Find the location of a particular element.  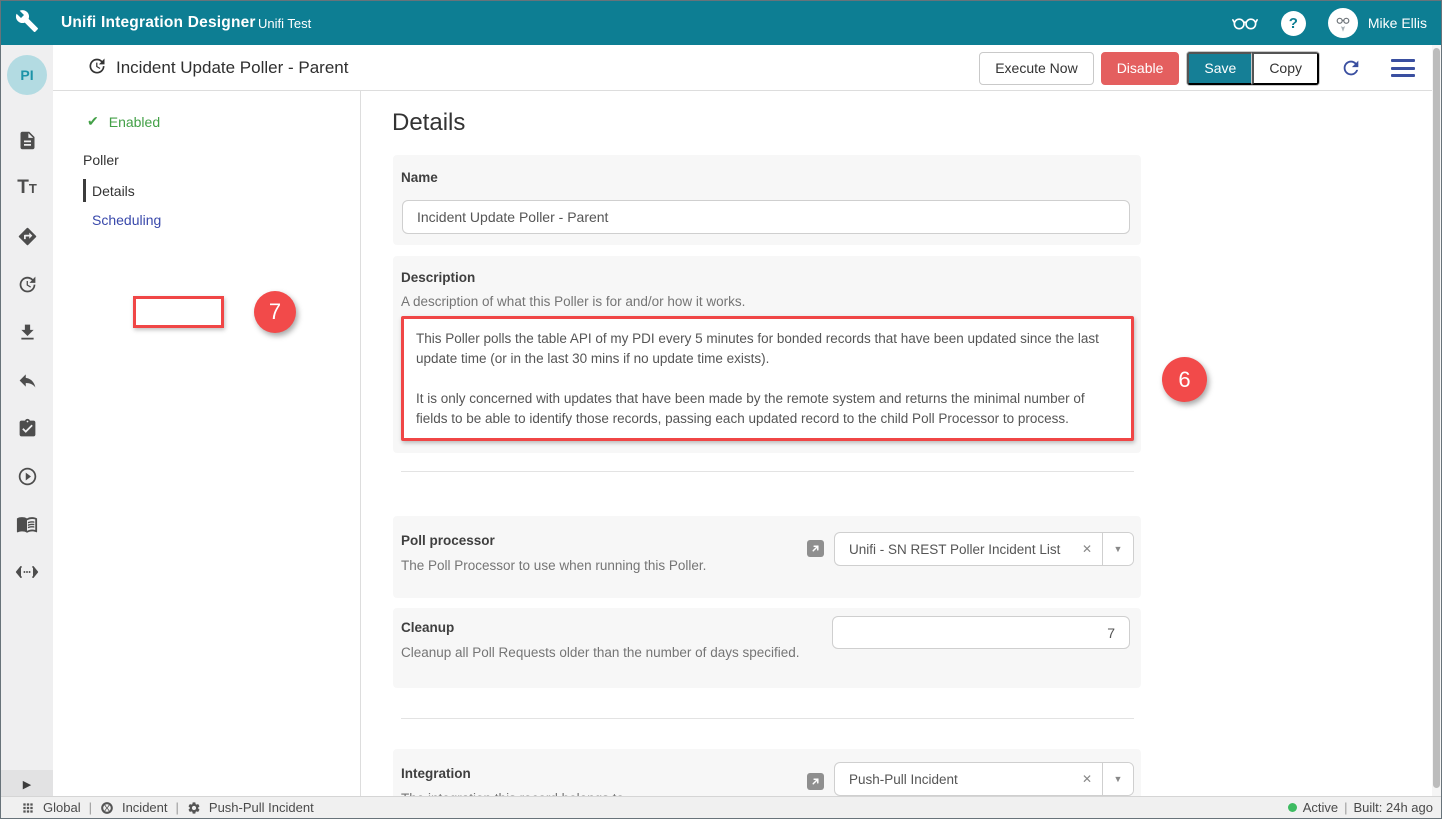

icon-rail: PI TT ▶ is located at coordinates (27, 421).